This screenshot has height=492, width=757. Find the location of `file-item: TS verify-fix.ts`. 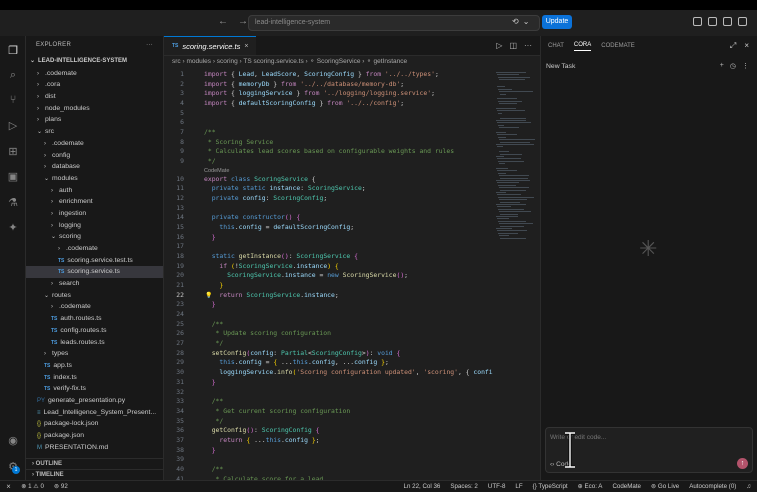

file-item: TS verify-fix.ts is located at coordinates (94, 389).